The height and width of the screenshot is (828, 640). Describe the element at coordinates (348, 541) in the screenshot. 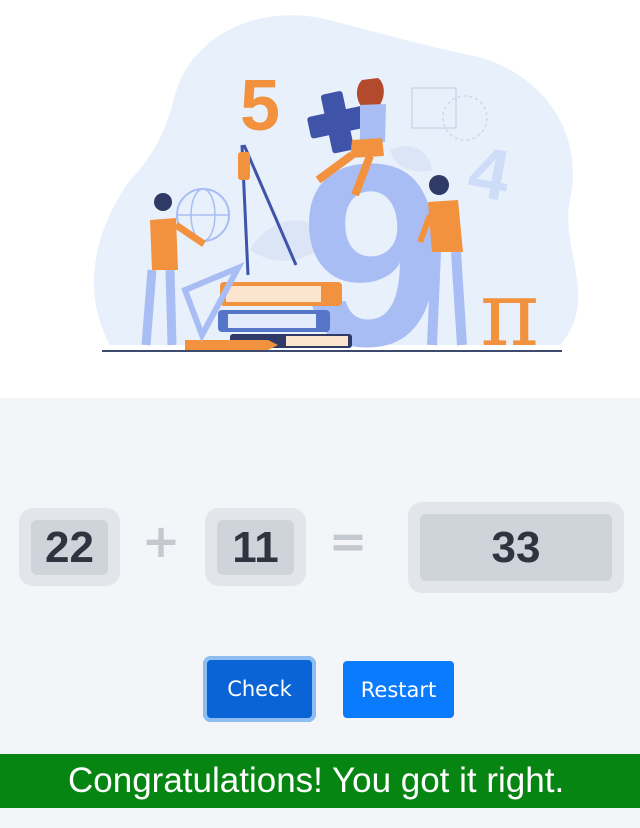

I see `equals-sign: =` at that location.